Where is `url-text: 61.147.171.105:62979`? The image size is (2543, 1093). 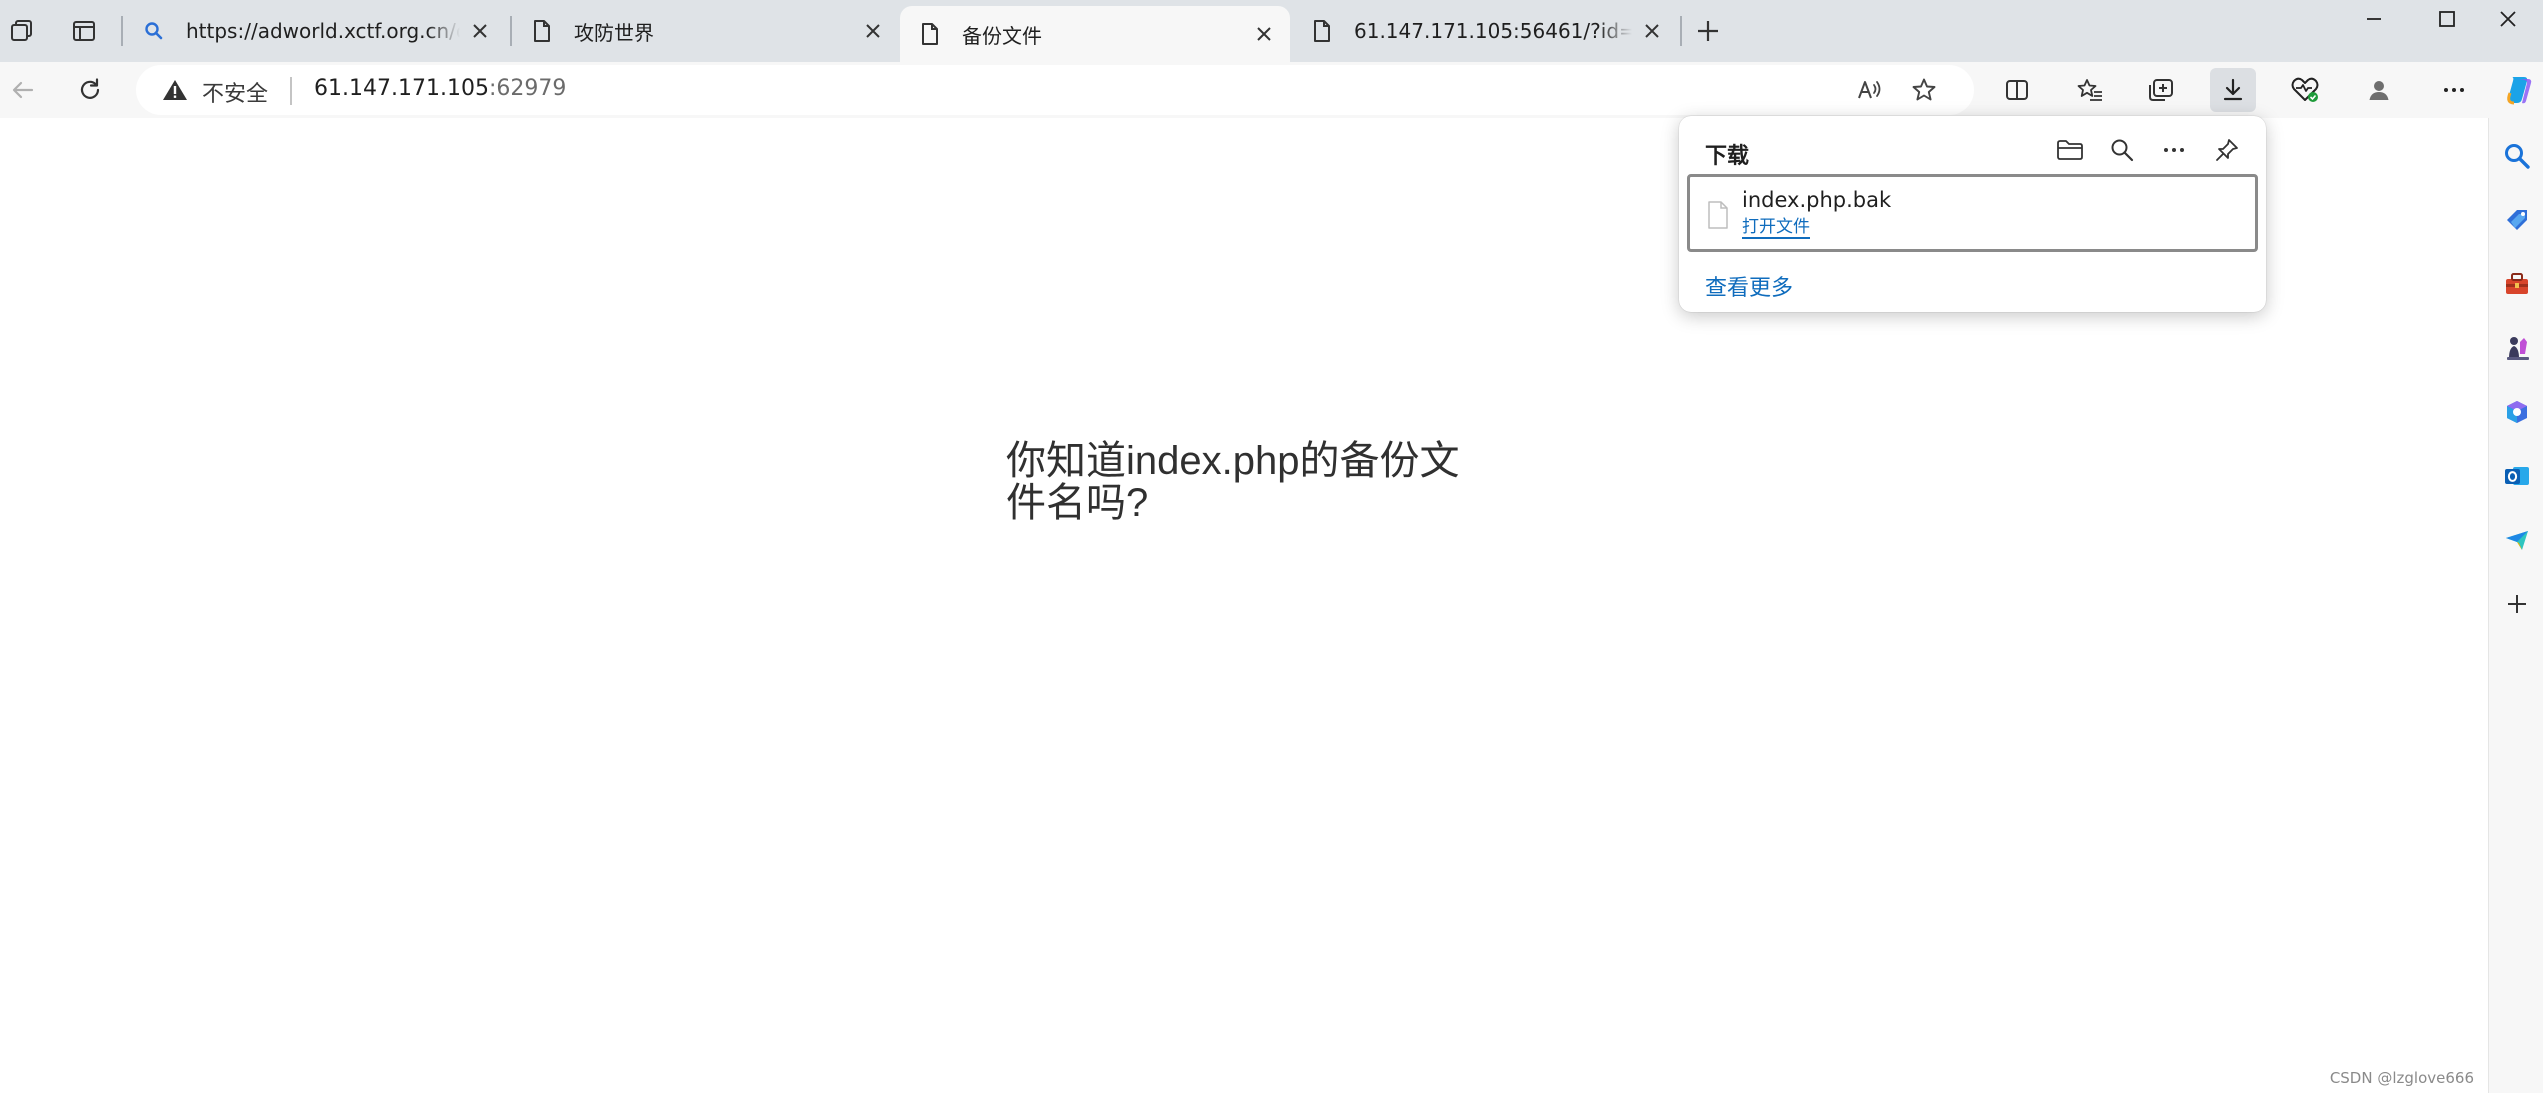 url-text: 61.147.171.105:62979 is located at coordinates (440, 88).